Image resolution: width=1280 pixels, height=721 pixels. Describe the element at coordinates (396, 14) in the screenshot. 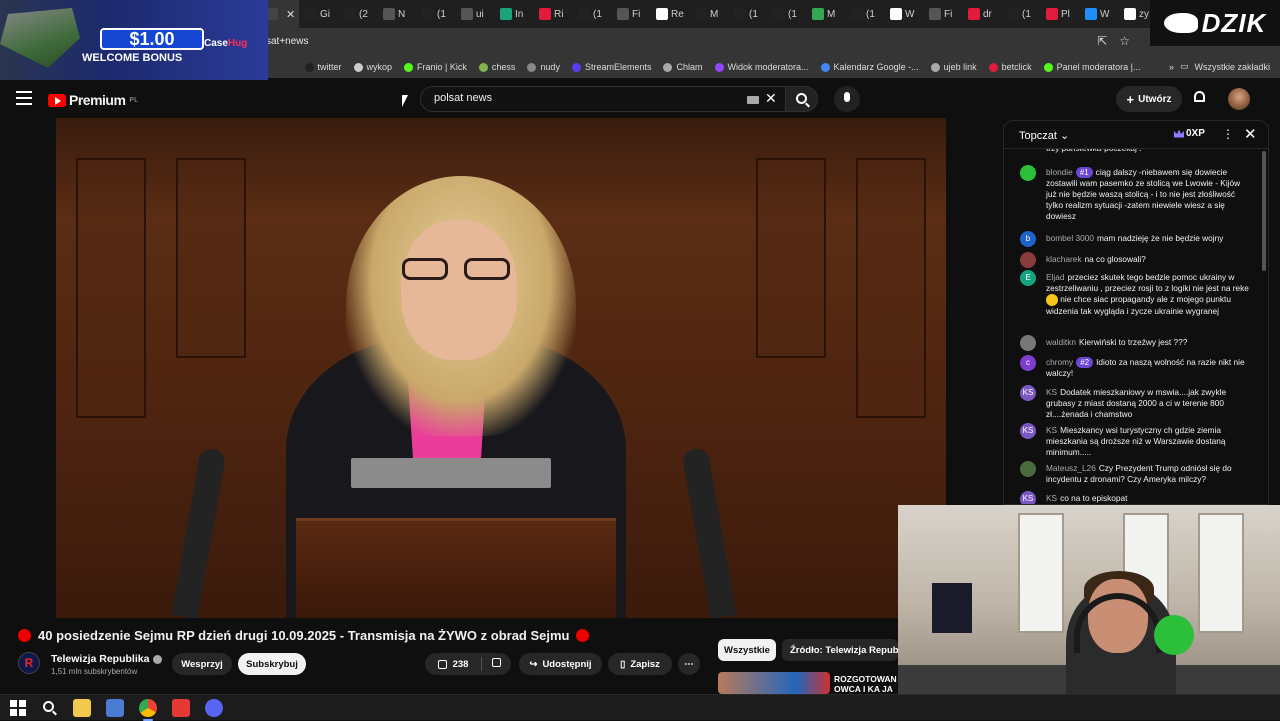

I see `browser-tab: N` at that location.